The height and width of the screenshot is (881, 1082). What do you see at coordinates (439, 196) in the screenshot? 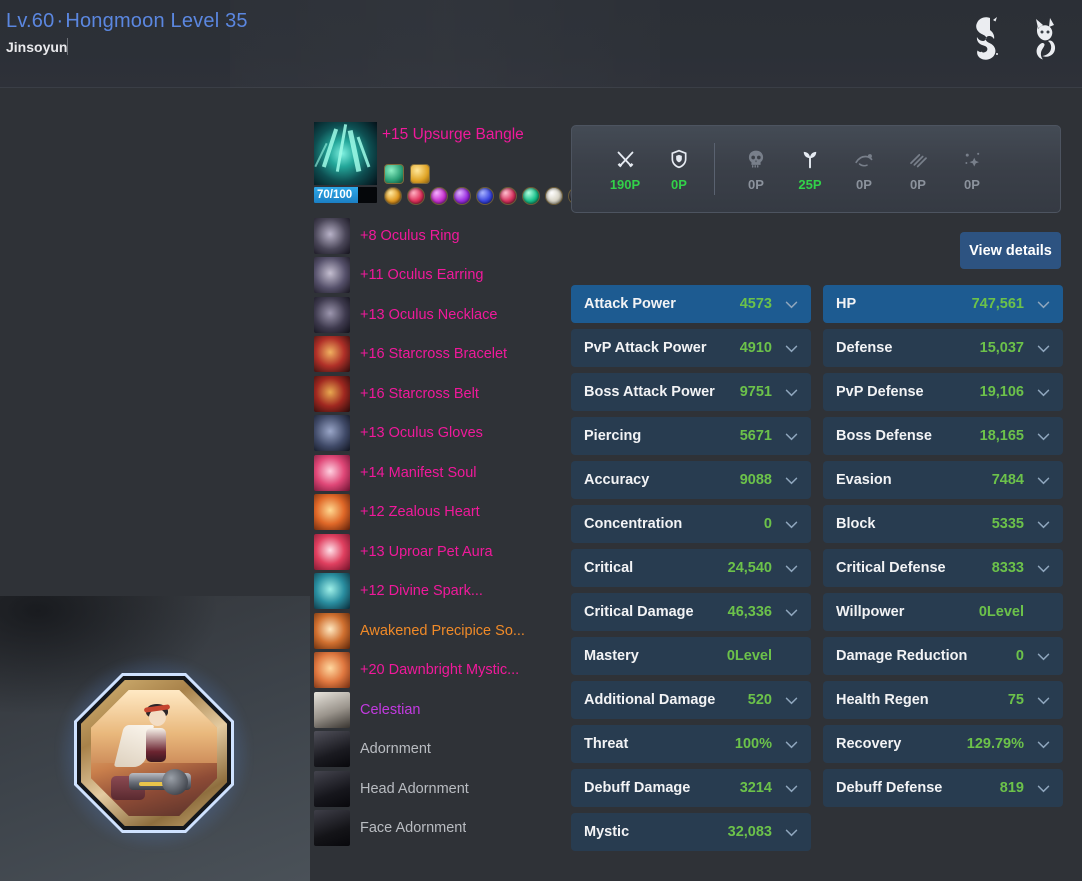
I see `gem-magenta` at bounding box center [439, 196].